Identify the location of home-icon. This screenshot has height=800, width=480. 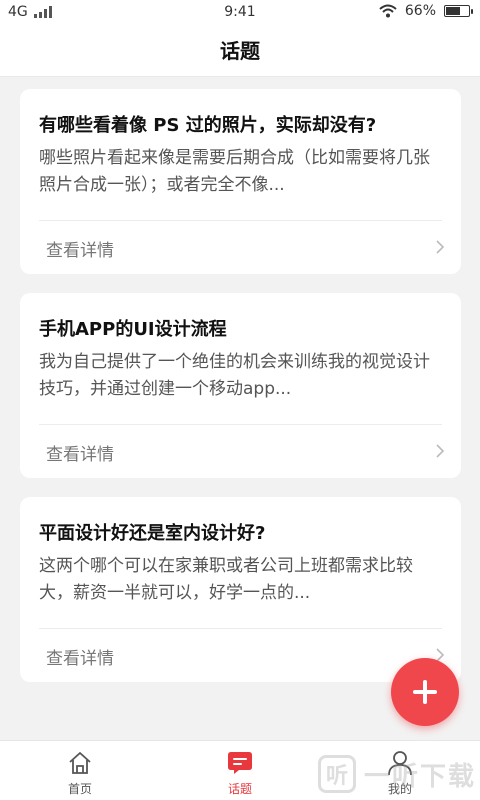
(80, 763).